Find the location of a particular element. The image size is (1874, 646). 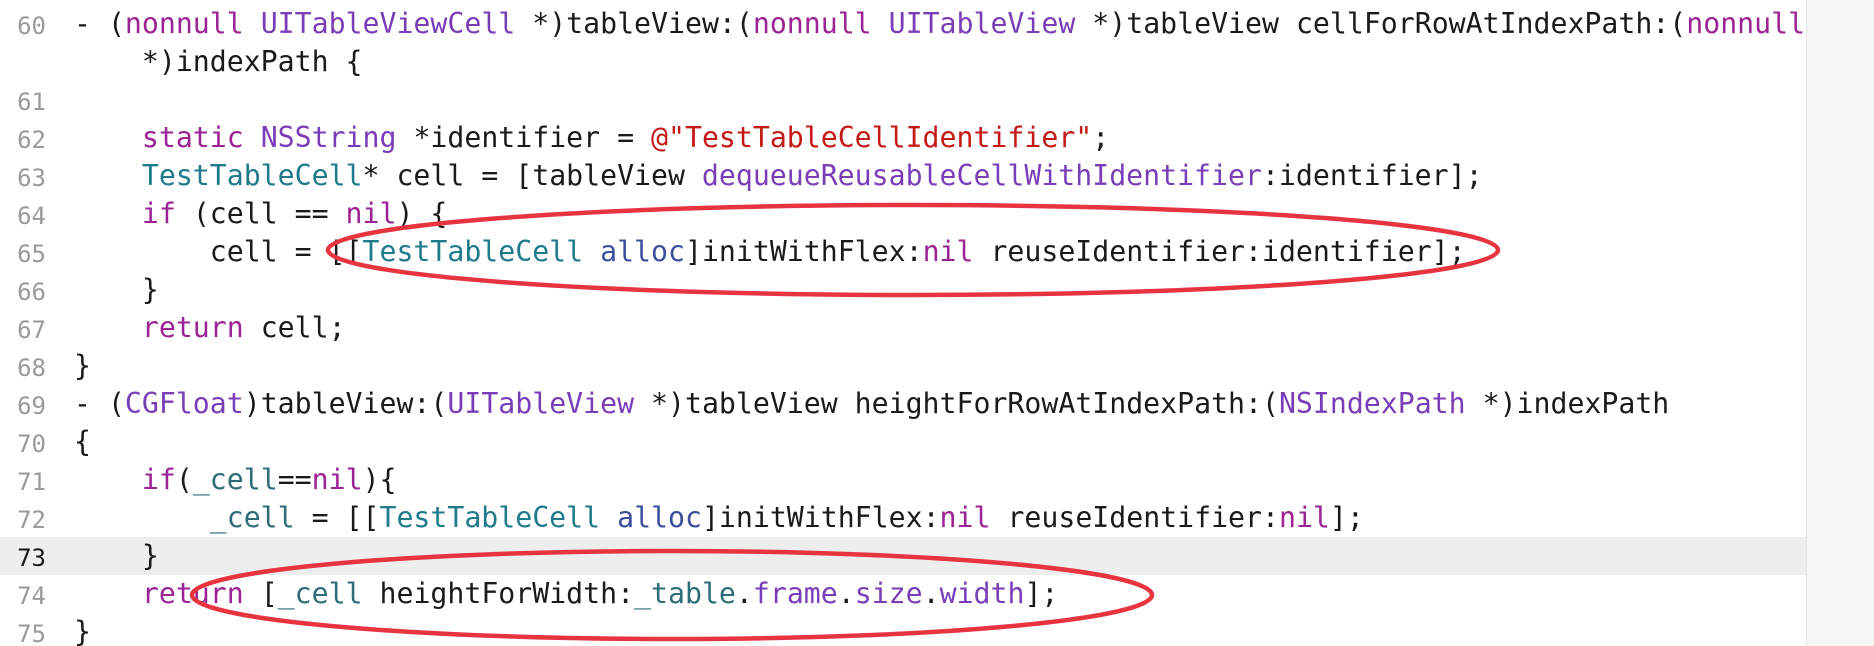

code-line: 66 } is located at coordinates (903, 290).